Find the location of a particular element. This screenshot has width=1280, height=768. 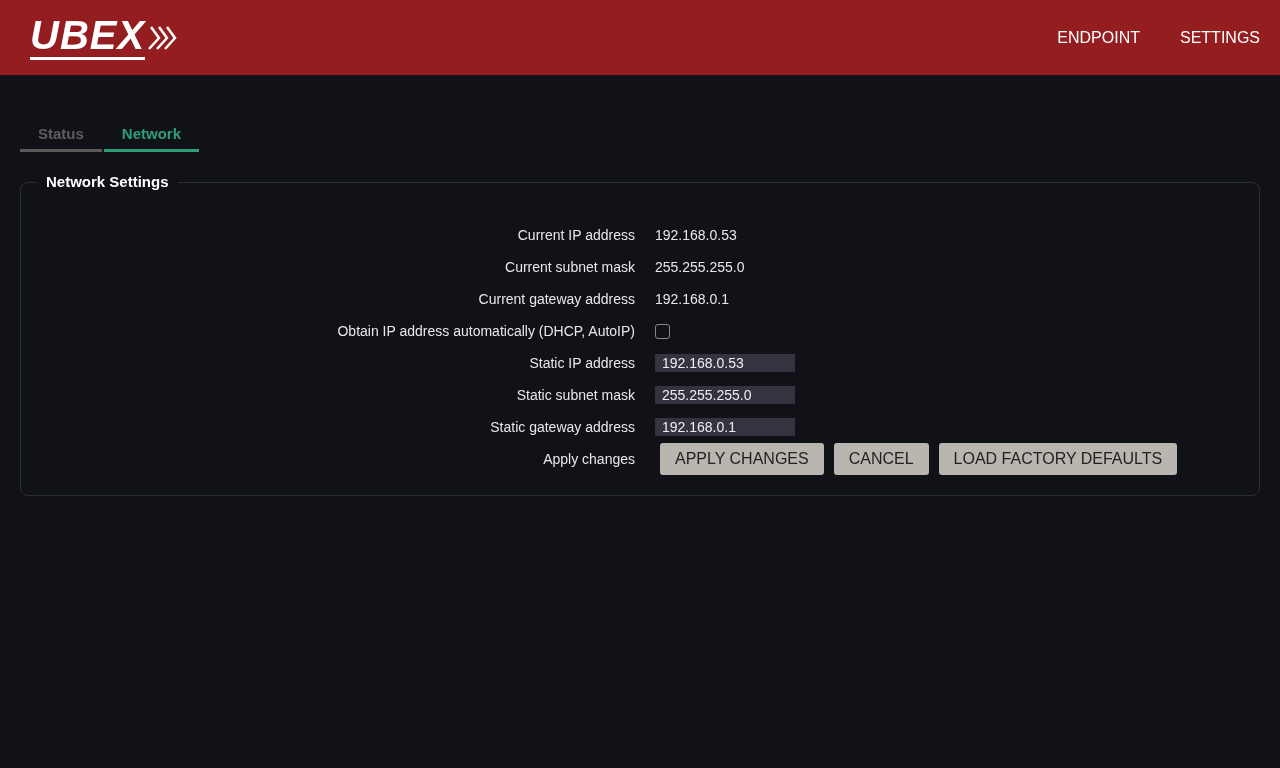

field-label: Current subnet mask is located at coordinates (570, 267).